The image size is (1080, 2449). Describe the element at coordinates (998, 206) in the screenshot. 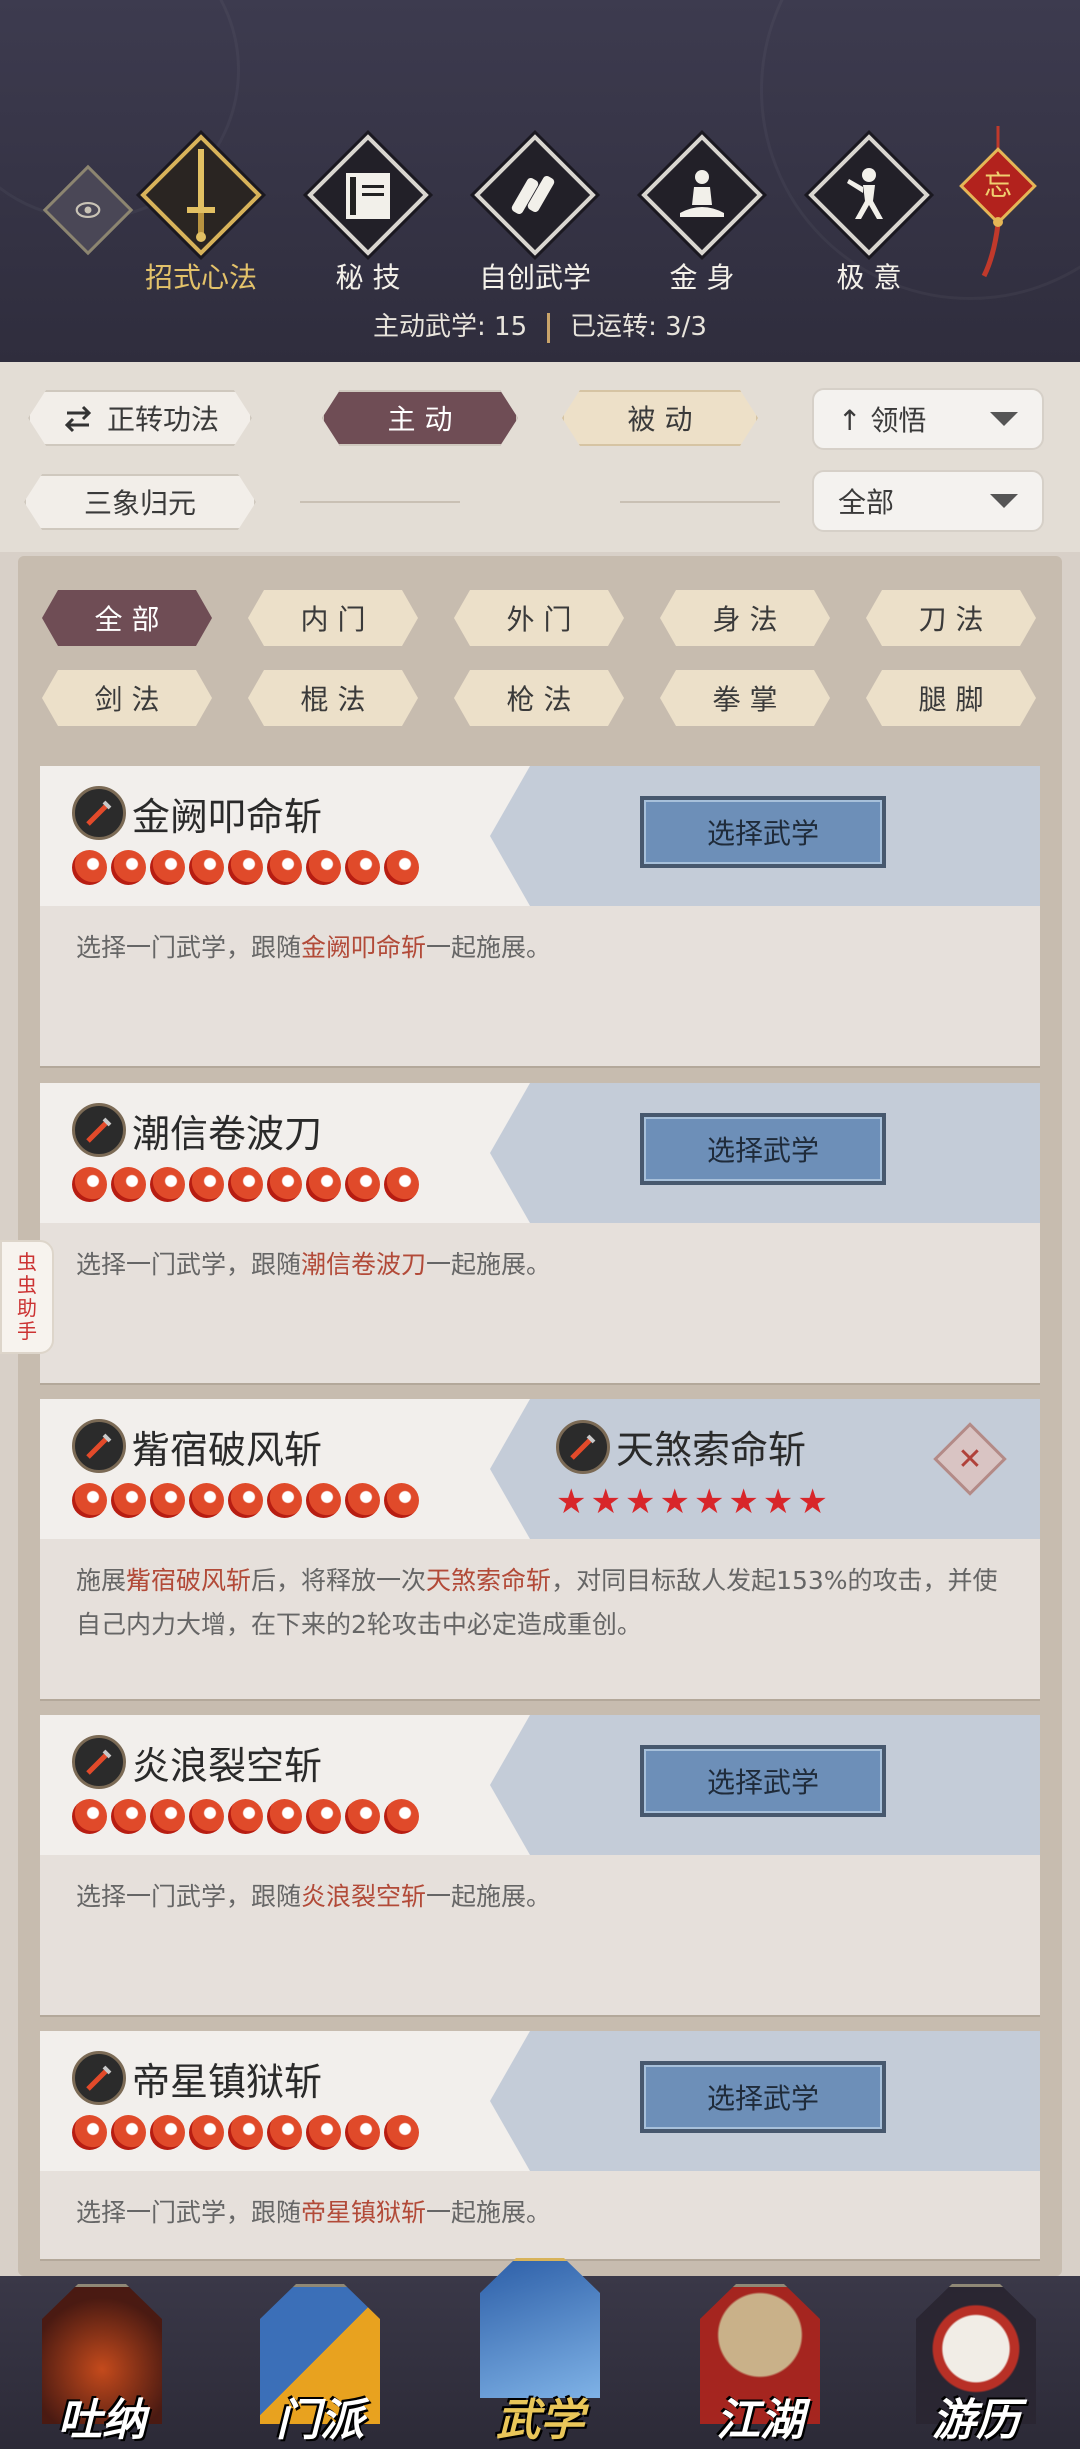

I see `chinese-knot-button: 忘` at that location.